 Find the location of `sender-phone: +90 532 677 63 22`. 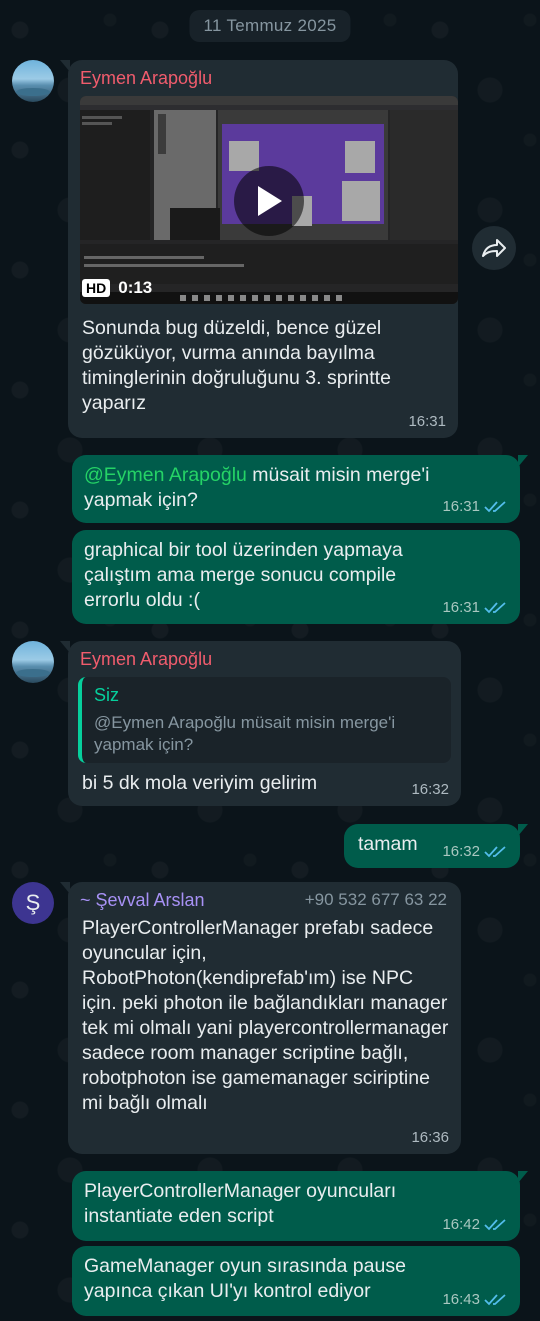

sender-phone: +90 532 677 63 22 is located at coordinates (376, 900).